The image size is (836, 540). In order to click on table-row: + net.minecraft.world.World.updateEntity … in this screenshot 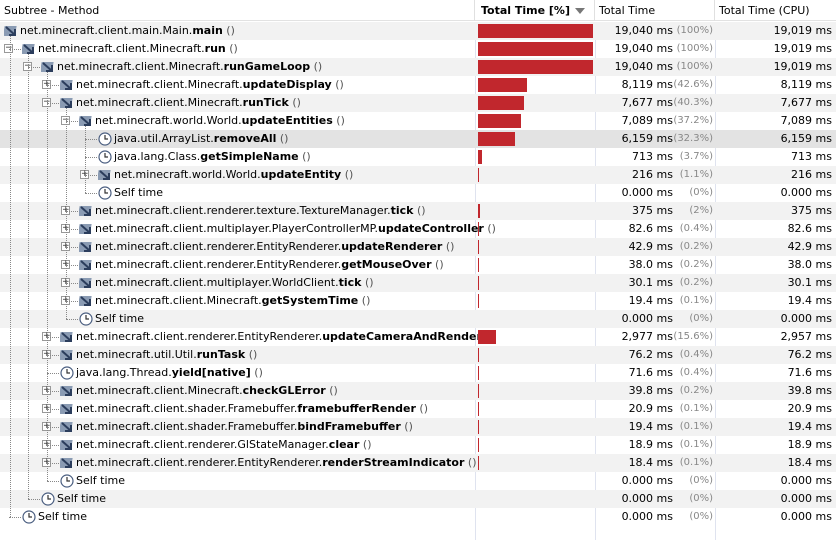, I will do `click(418, 175)`.